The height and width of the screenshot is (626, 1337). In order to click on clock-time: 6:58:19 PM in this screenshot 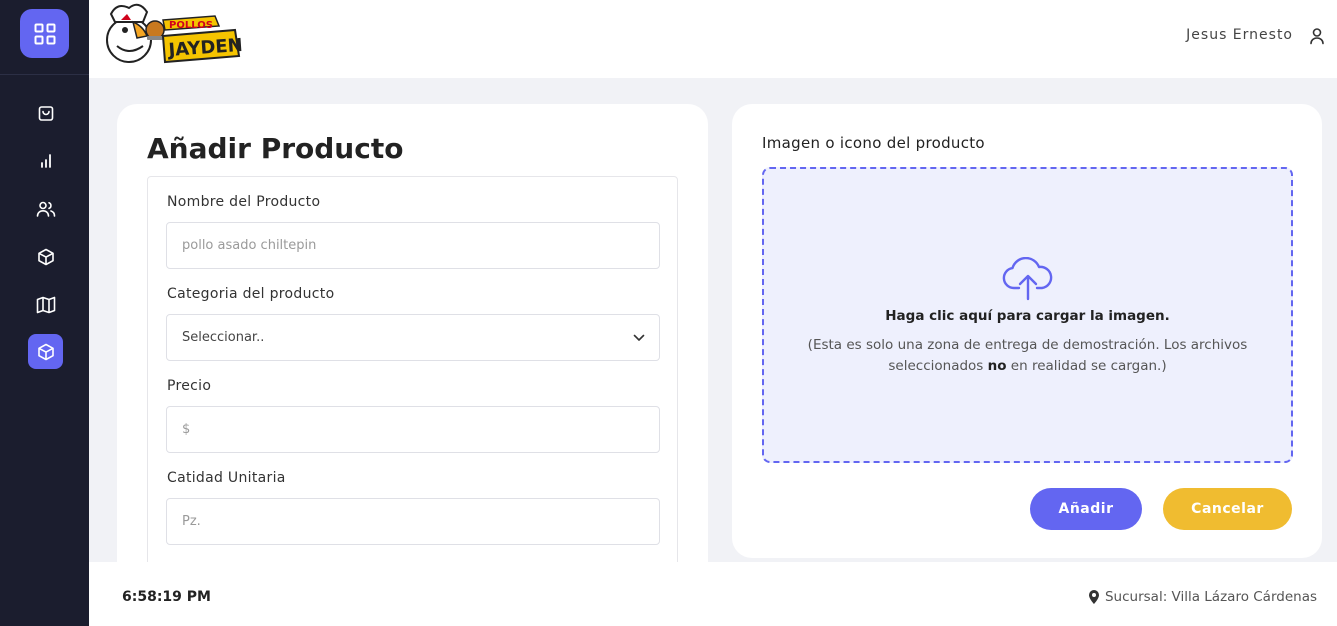, I will do `click(166, 597)`.